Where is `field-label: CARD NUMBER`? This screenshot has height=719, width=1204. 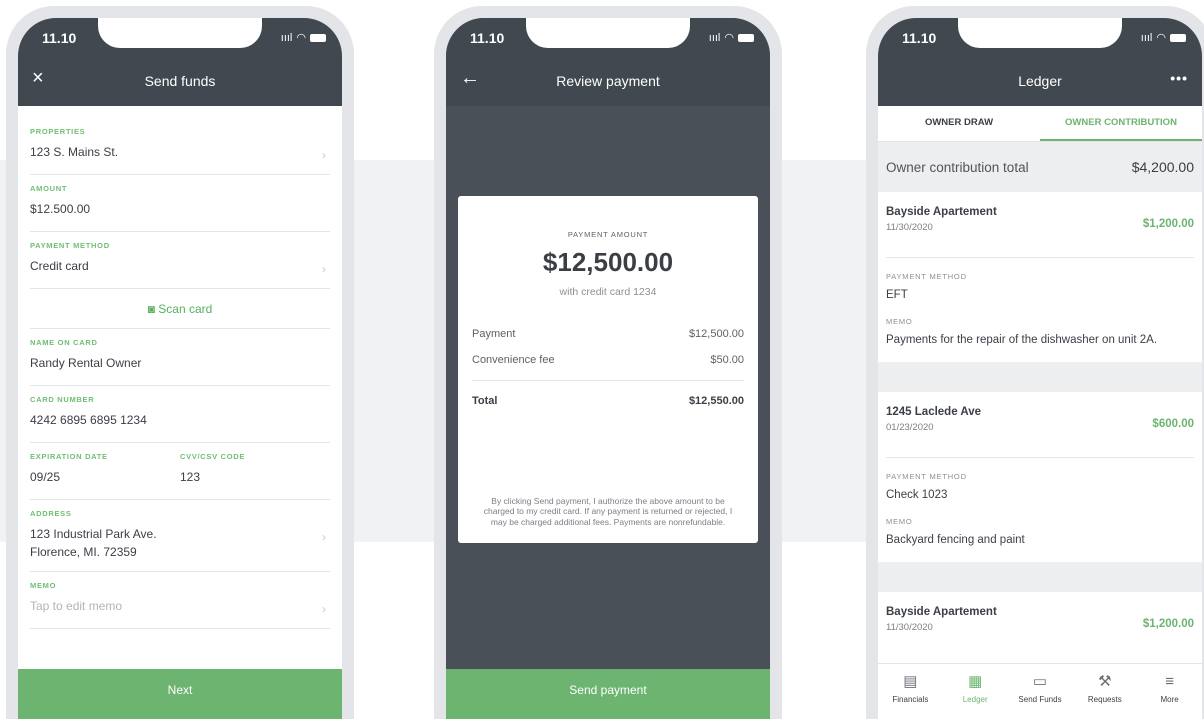
field-label: CARD NUMBER is located at coordinates (62, 399).